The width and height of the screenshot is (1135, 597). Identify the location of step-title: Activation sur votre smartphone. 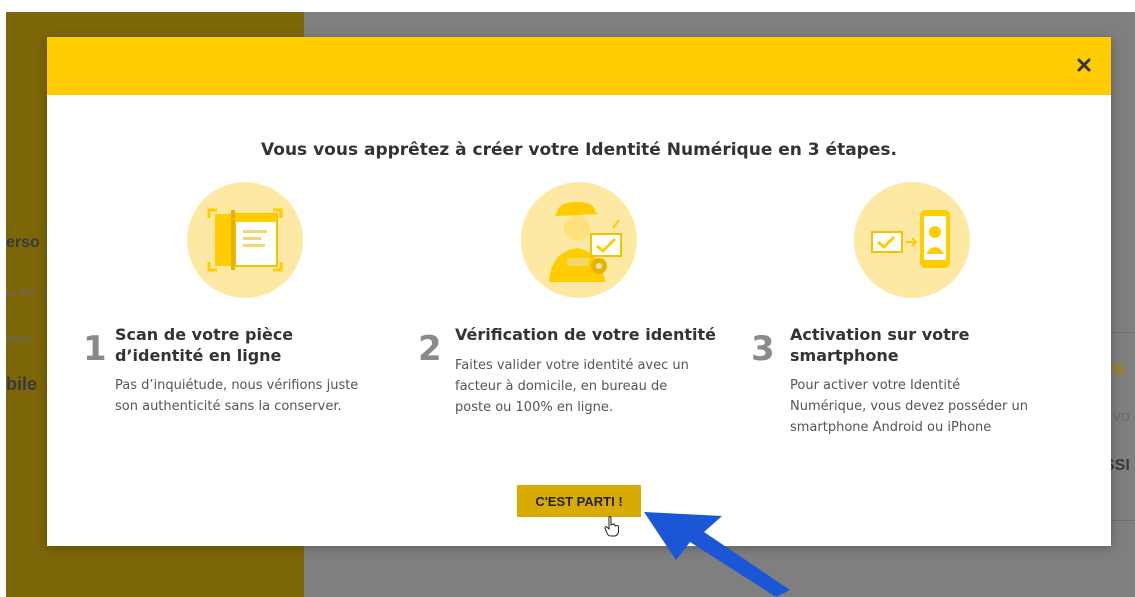
(880, 345).